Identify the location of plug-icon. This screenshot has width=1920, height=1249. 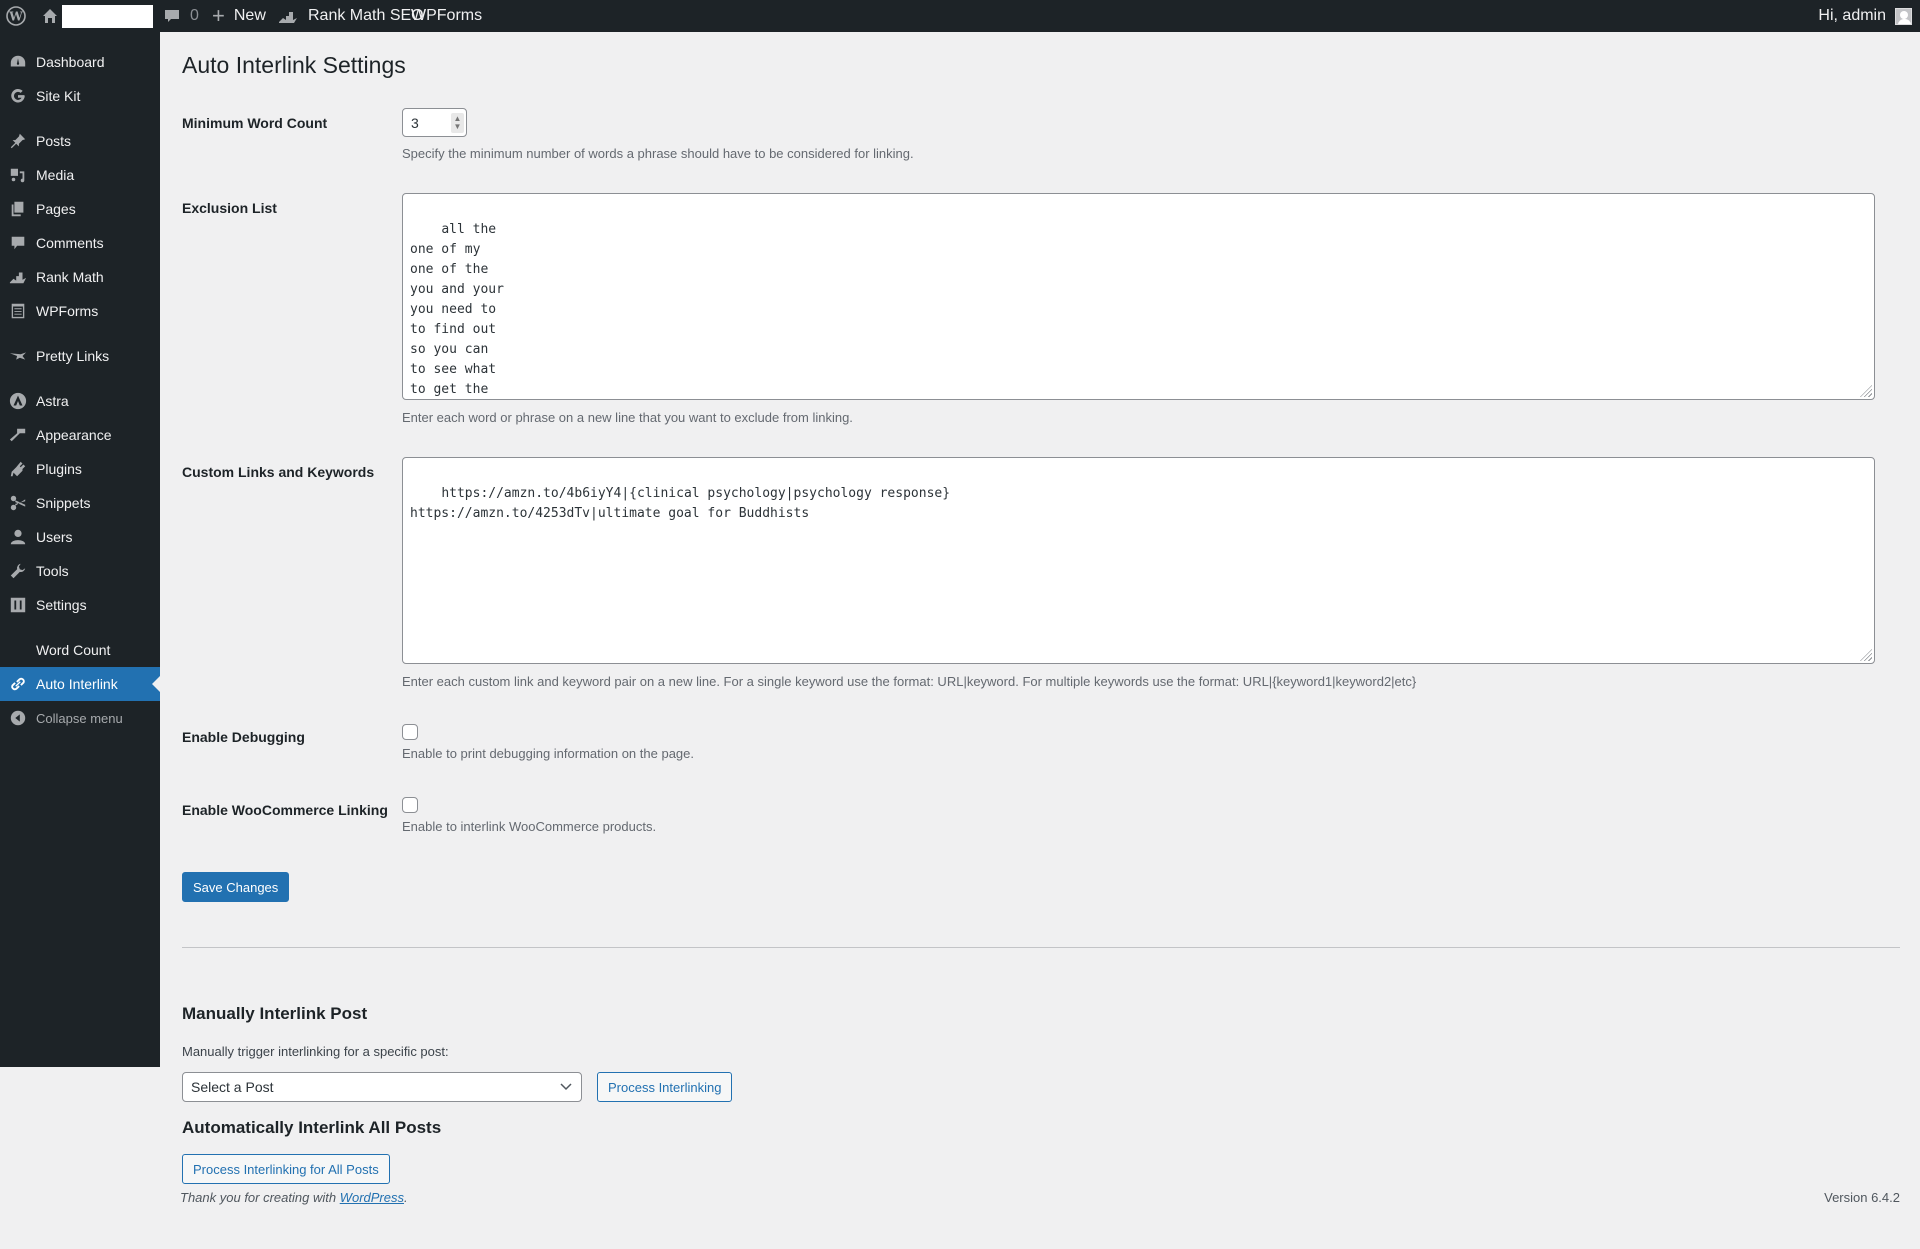
(18, 469).